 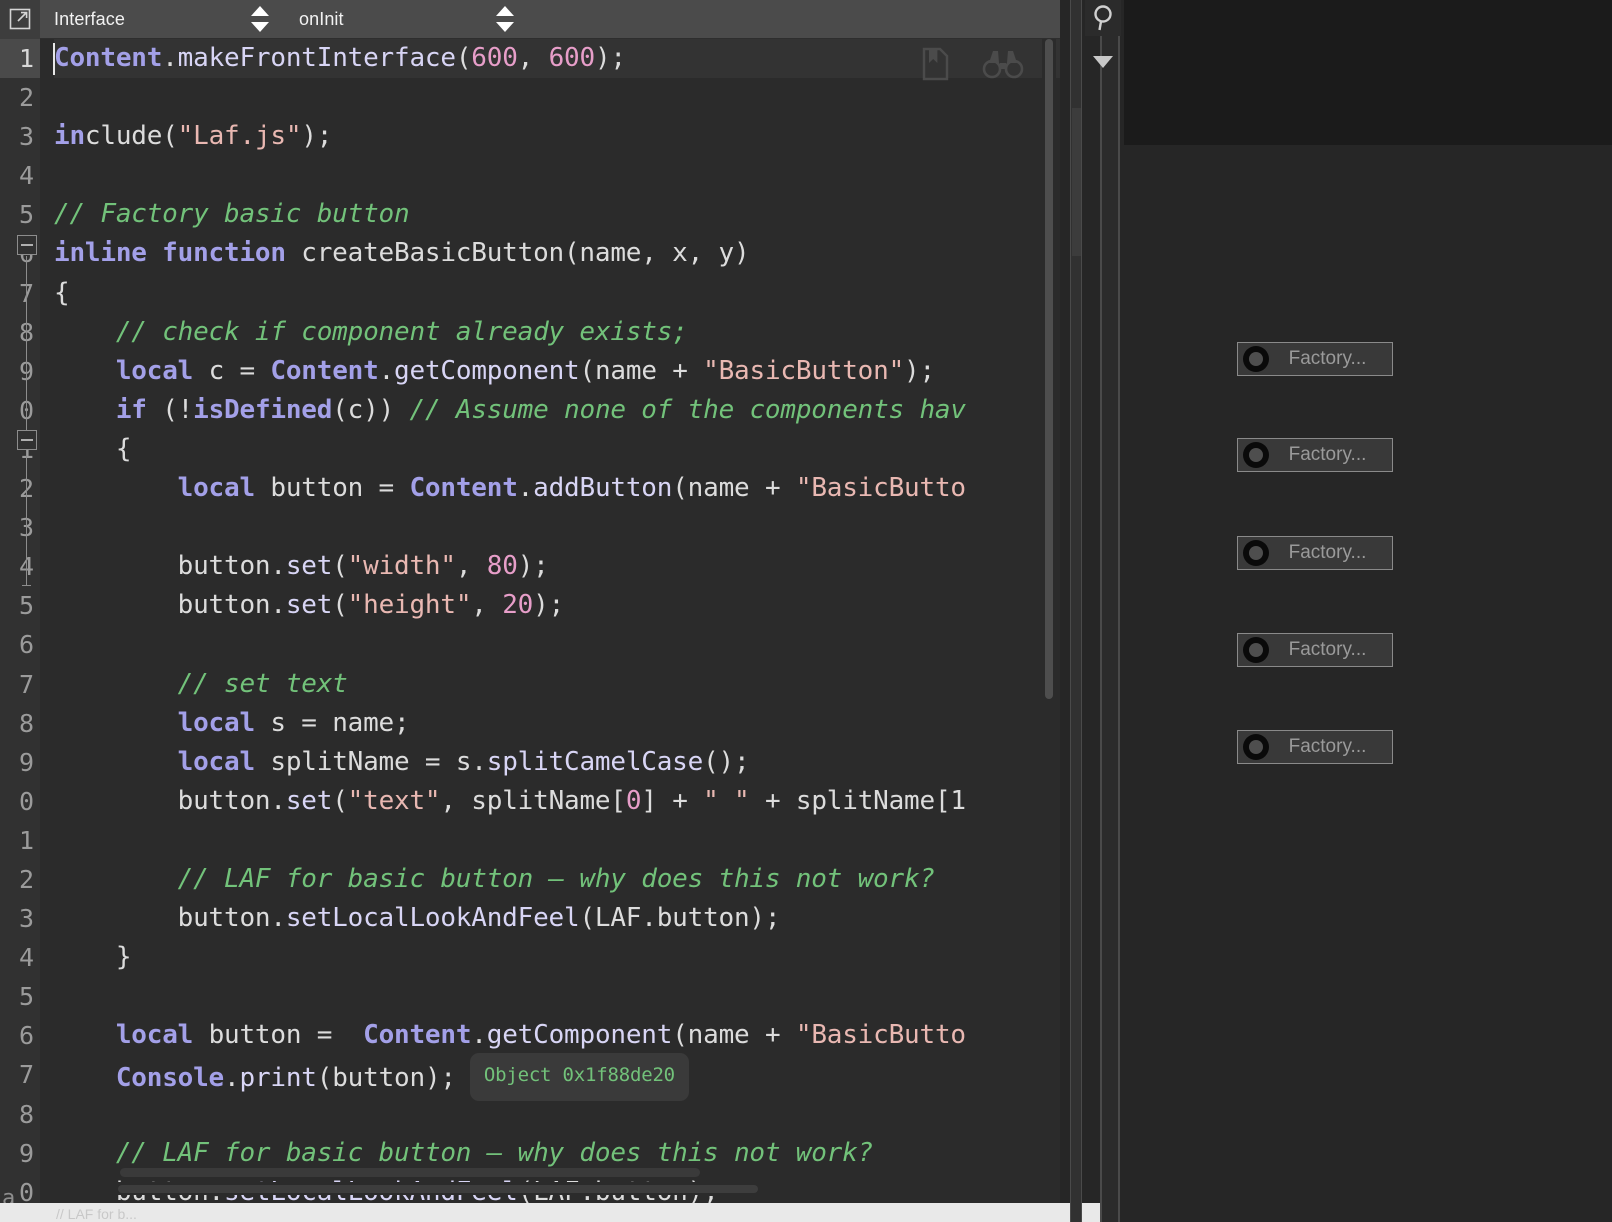 What do you see at coordinates (857, 800) in the screenshot?
I see `code-token: + splitName[1` at bounding box center [857, 800].